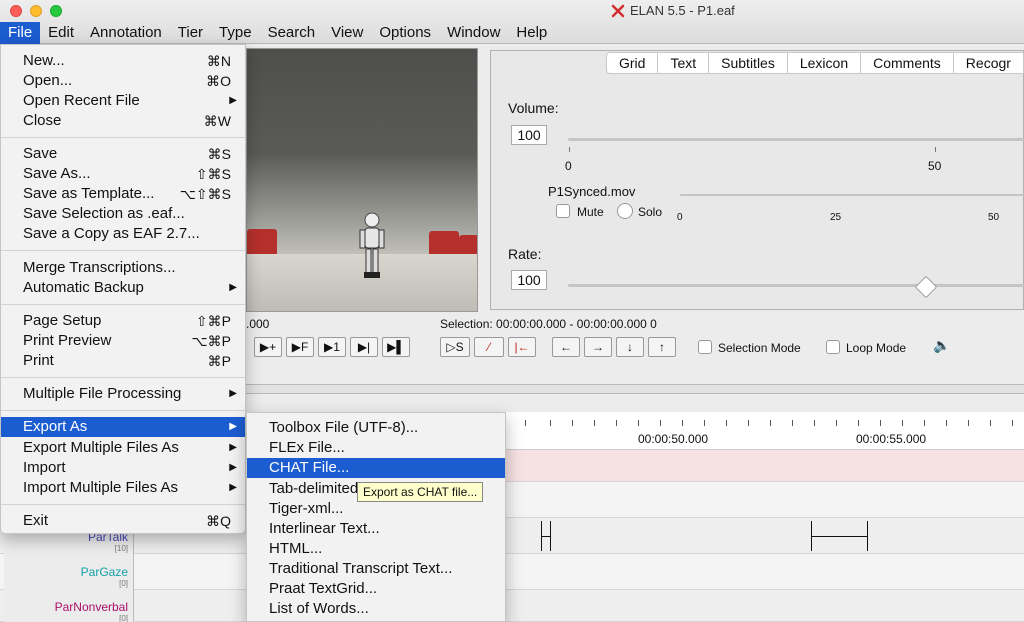 This screenshot has height=622, width=1024. Describe the element at coordinates (364, 347) in the screenshot. I see `next-button: ▶|` at that location.